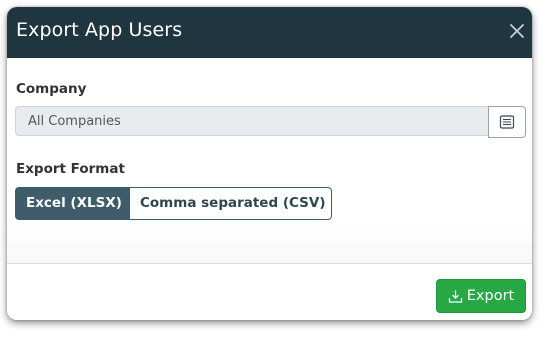  Describe the element at coordinates (231, 203) in the screenshot. I see `format-option-csv: Comma separated (CSV)` at that location.